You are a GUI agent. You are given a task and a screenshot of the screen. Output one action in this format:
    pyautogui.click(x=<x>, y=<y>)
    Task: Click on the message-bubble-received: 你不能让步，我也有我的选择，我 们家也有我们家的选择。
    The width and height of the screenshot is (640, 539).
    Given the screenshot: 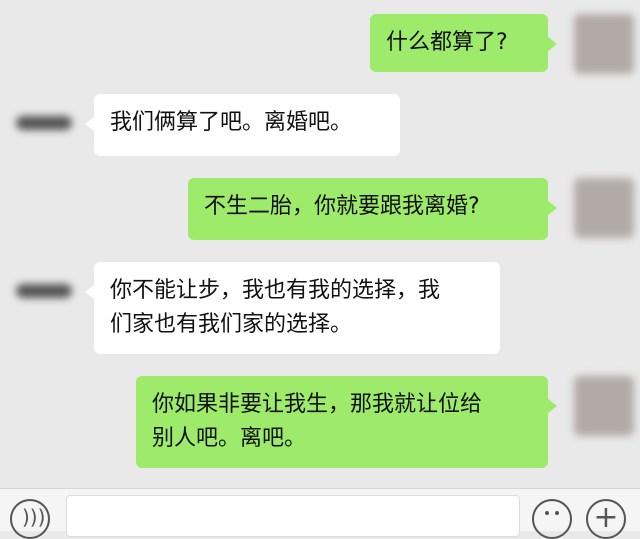 What is the action you would take?
    pyautogui.click(x=292, y=308)
    